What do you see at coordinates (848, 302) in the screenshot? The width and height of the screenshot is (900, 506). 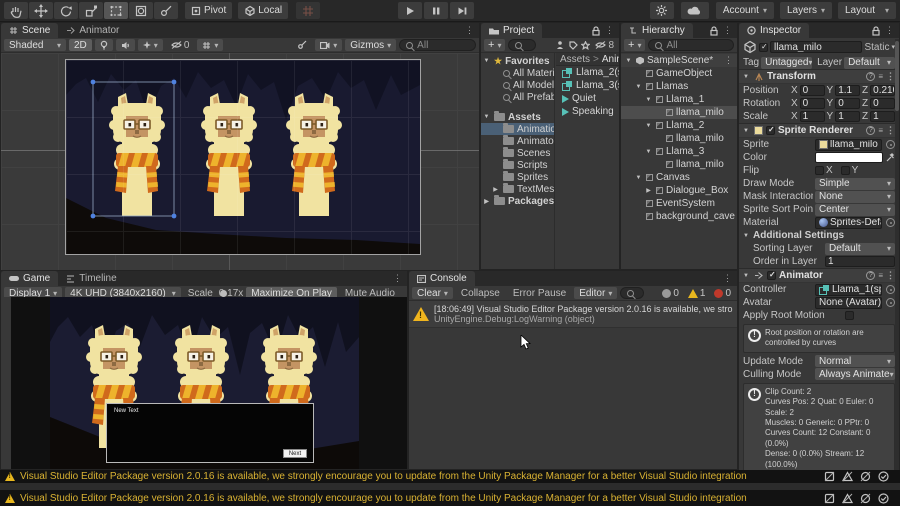 I see `avatar-field: None (Avatar)` at bounding box center [848, 302].